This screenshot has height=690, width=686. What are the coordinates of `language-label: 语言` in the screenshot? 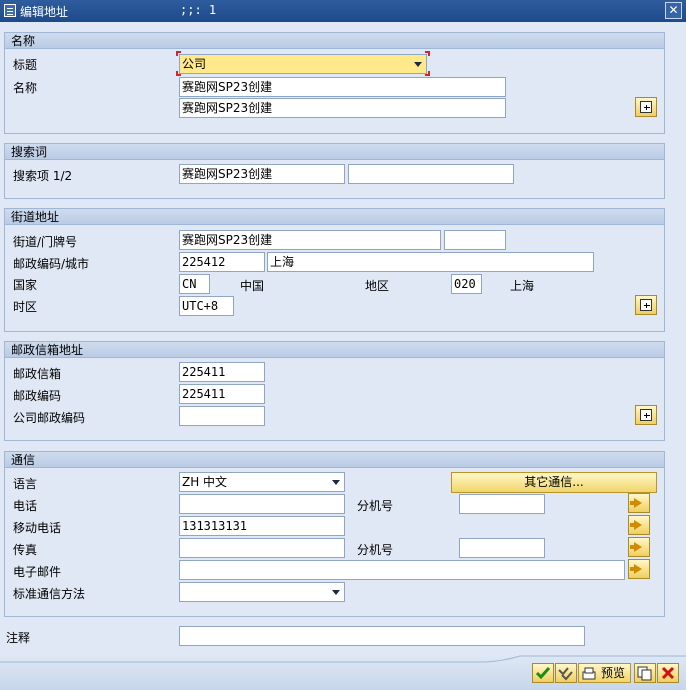 It's located at (25, 484).